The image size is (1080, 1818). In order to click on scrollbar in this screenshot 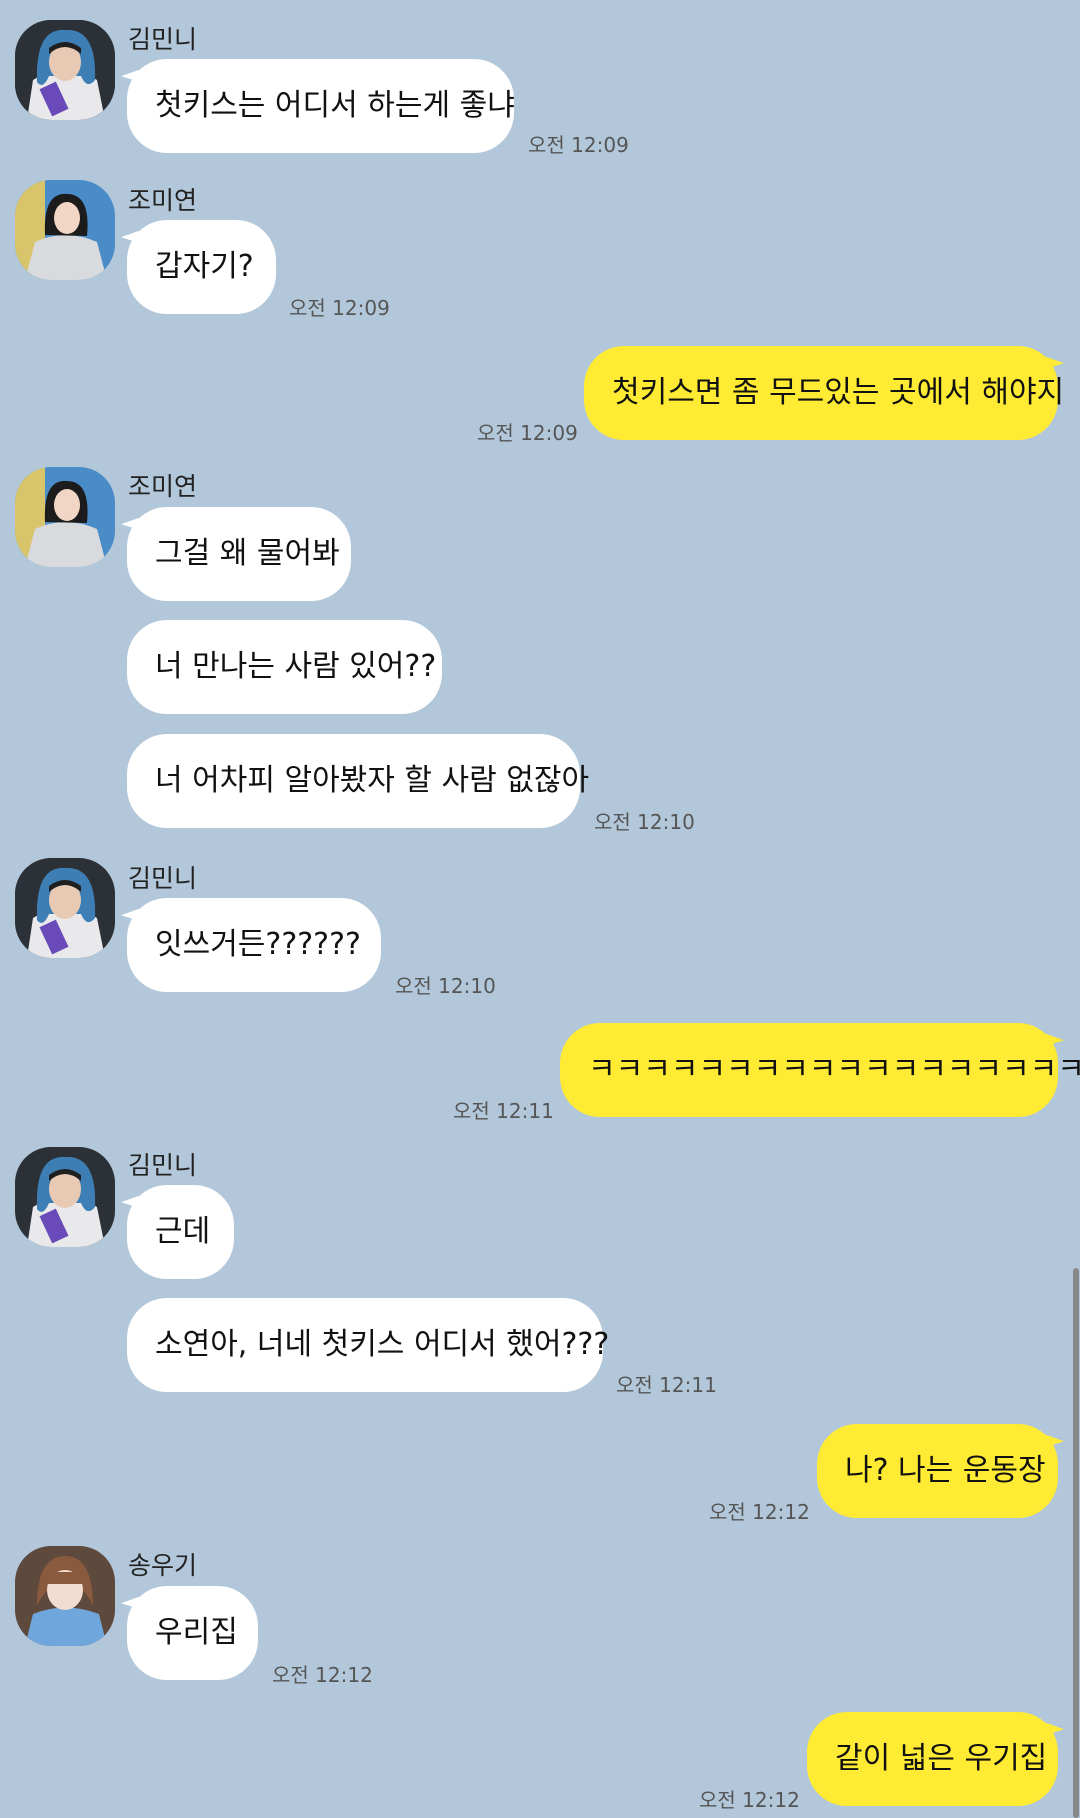, I will do `click(1076, 1543)`.